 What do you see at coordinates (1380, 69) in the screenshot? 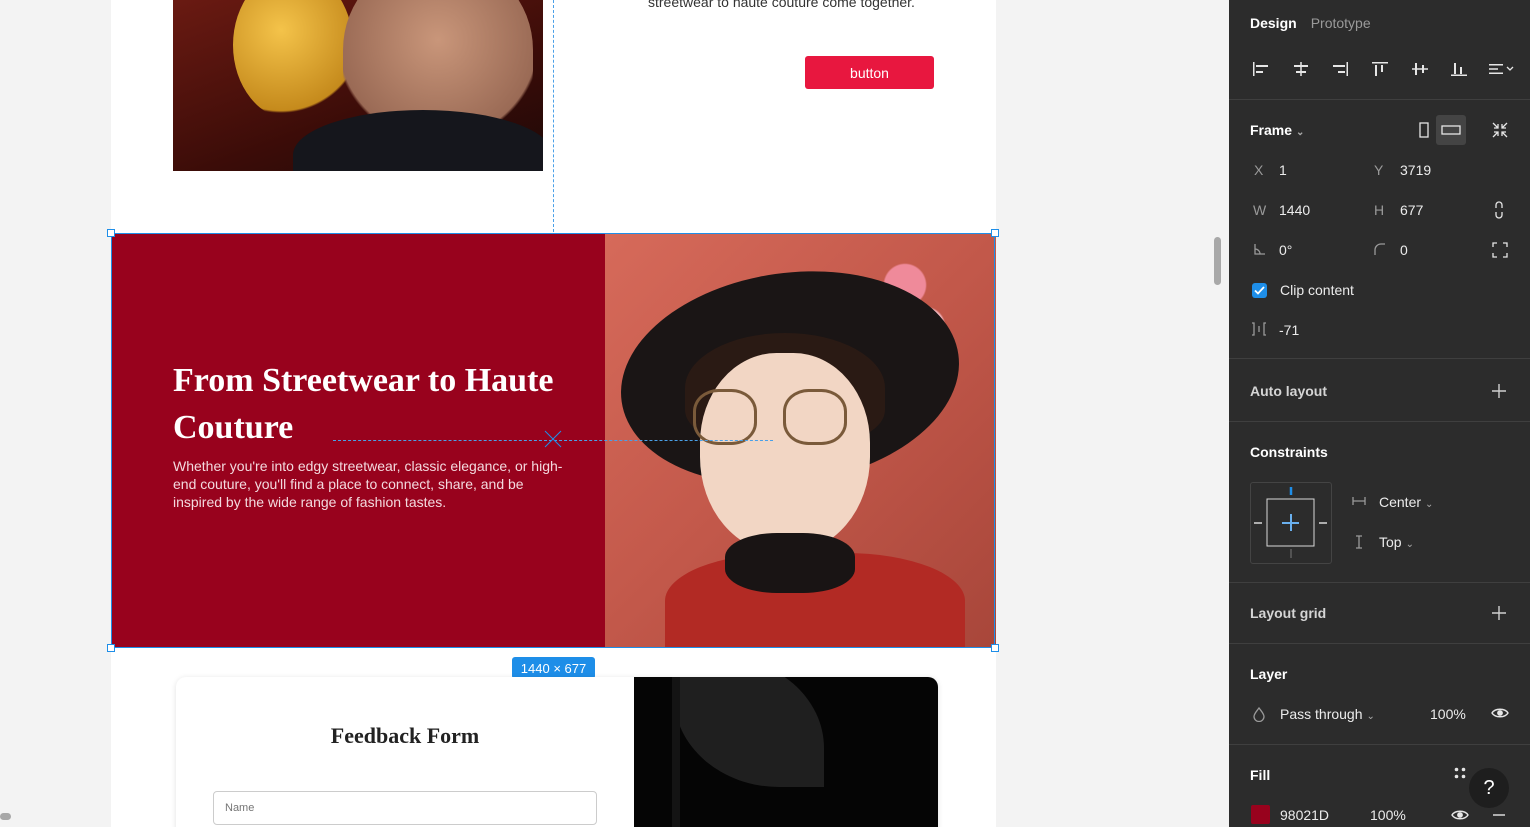
I see `align-top-icon` at bounding box center [1380, 69].